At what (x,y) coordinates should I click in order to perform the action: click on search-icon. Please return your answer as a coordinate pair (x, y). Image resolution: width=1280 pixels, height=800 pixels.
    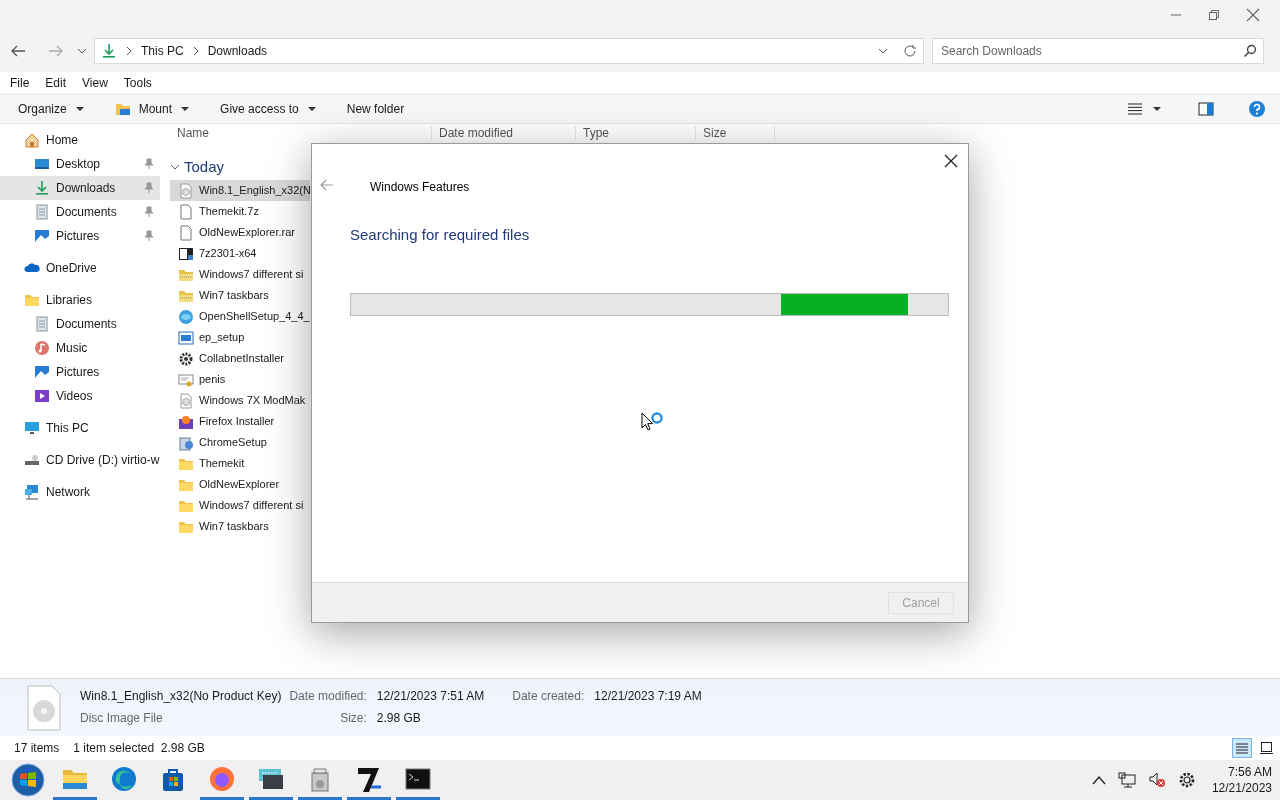
    Looking at the image, I should click on (1250, 51).